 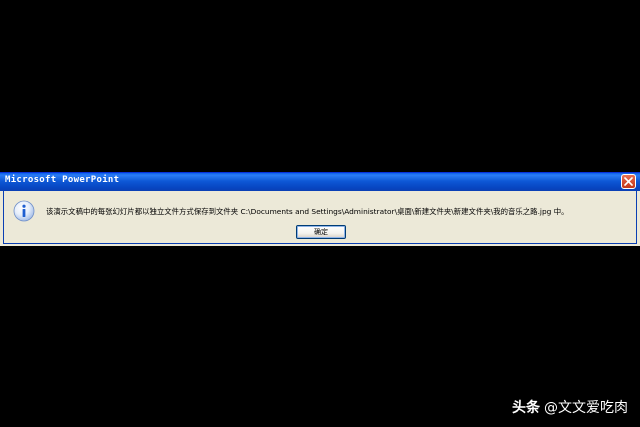 I want to click on dialog-title: Microsoft PowerPoint, so click(x=62, y=180).